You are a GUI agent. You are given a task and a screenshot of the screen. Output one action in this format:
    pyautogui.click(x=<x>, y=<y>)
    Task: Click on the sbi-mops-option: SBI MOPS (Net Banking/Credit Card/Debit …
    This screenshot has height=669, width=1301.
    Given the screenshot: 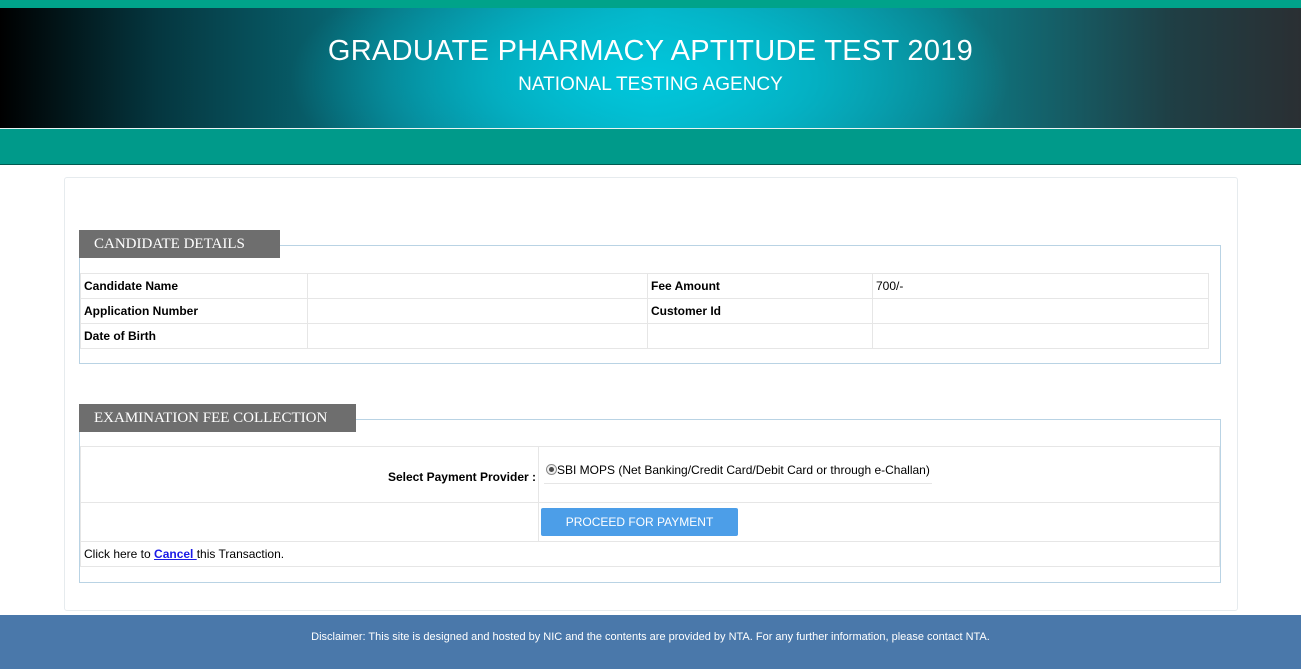 What is the action you would take?
    pyautogui.click(x=738, y=470)
    